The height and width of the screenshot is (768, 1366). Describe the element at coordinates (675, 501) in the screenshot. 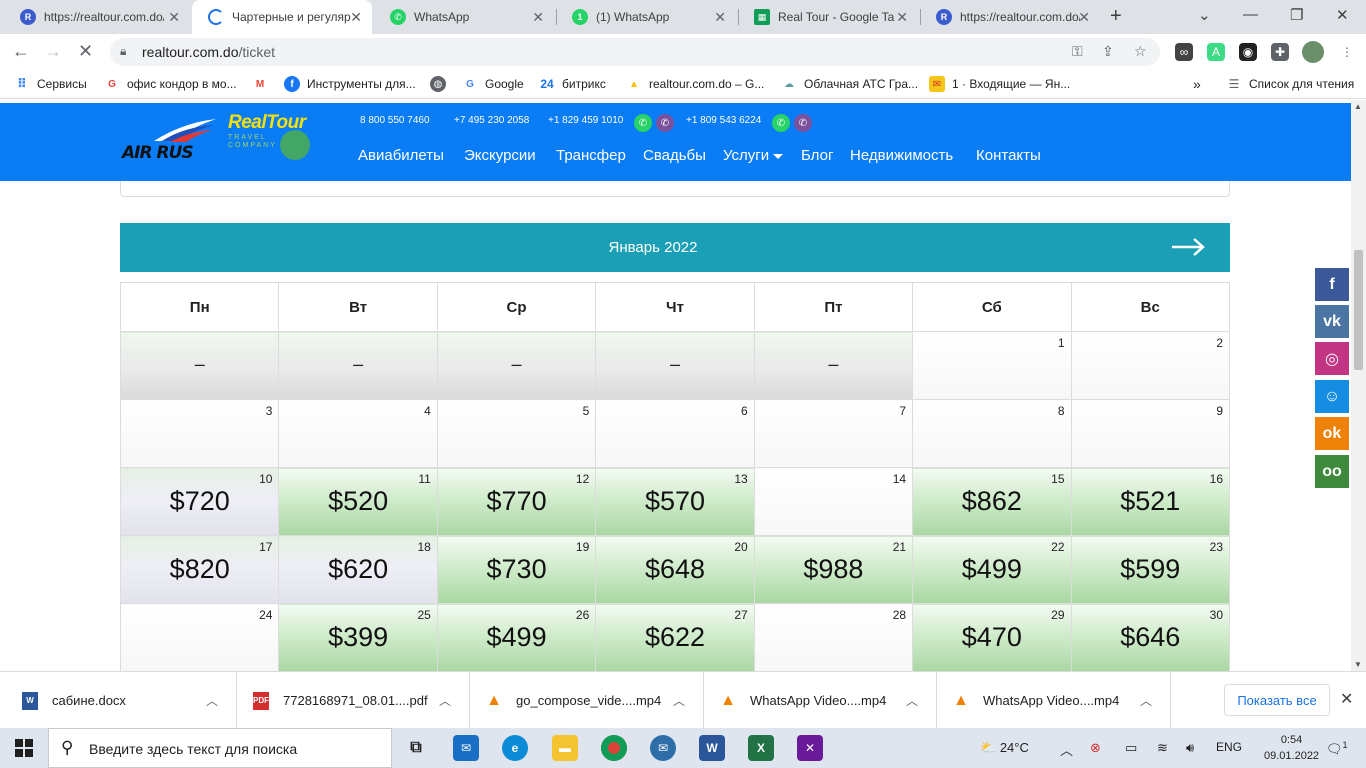

I see `calendar-day-price-cell: 13 $570` at that location.